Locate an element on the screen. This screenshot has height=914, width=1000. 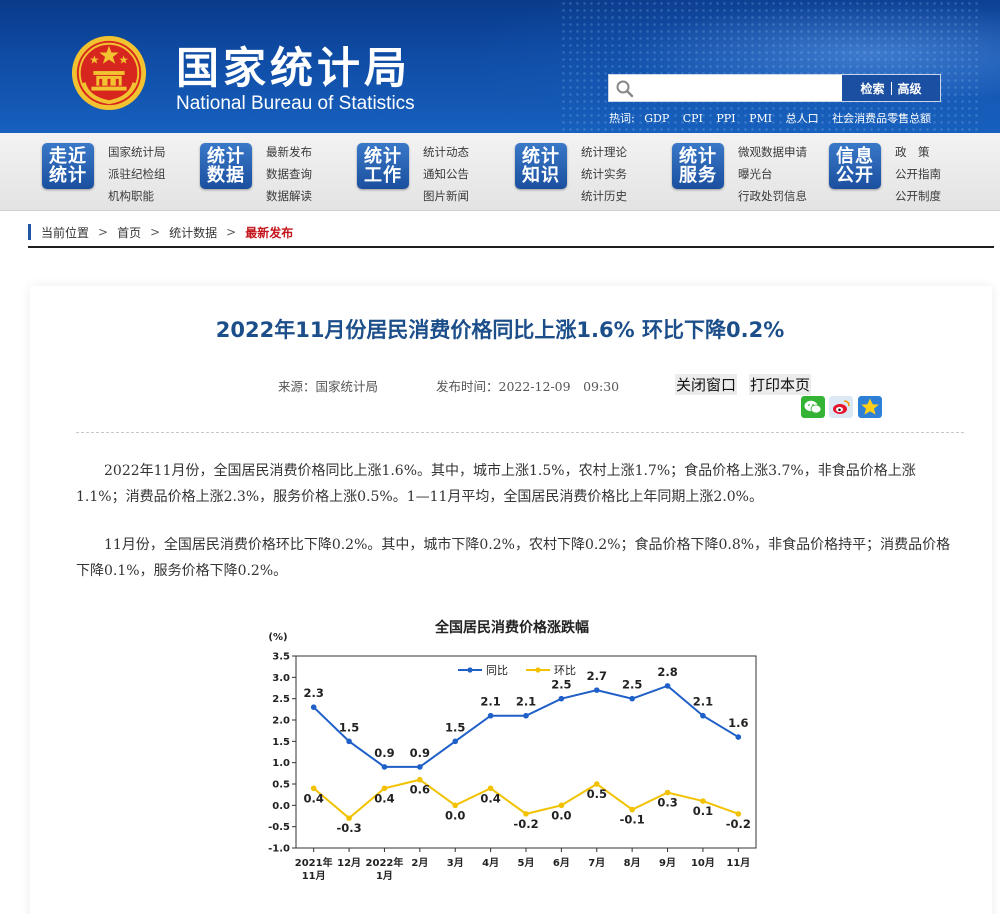
site-name-english: National Bureau of Statistics is located at coordinates (295, 104).